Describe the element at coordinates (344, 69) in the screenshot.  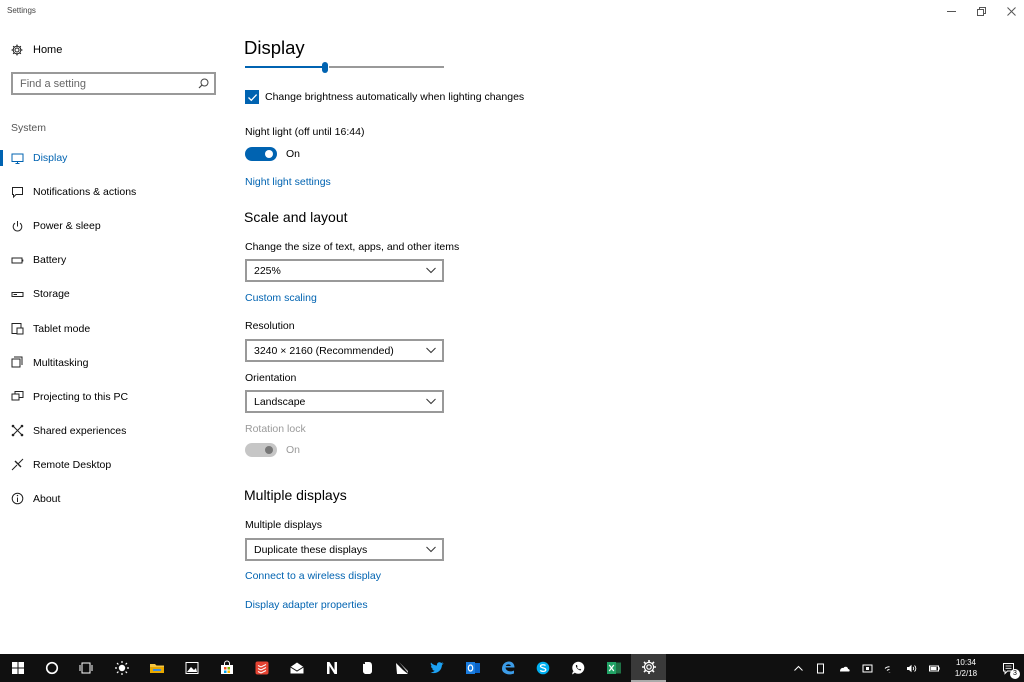
I see `brightness-slider` at that location.